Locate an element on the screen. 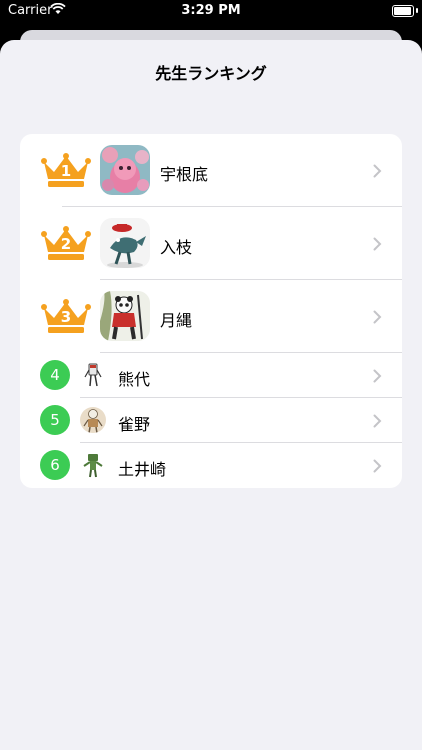 The image size is (422, 750). rank-number: 1 is located at coordinates (66, 171).